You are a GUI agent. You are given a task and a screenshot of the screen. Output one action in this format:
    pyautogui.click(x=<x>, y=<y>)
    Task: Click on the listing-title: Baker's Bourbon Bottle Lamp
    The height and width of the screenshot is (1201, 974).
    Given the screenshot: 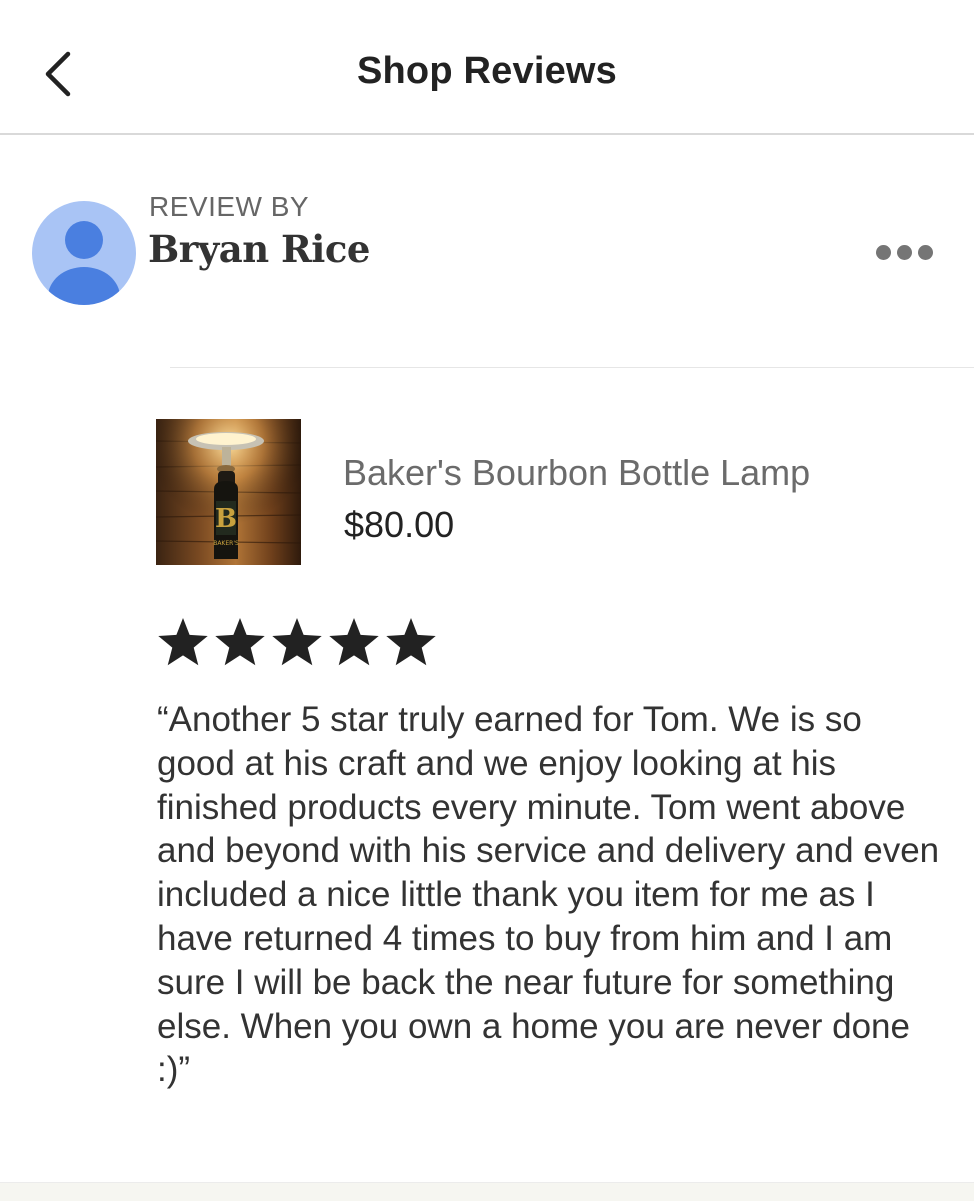 What is the action you would take?
    pyautogui.click(x=576, y=473)
    